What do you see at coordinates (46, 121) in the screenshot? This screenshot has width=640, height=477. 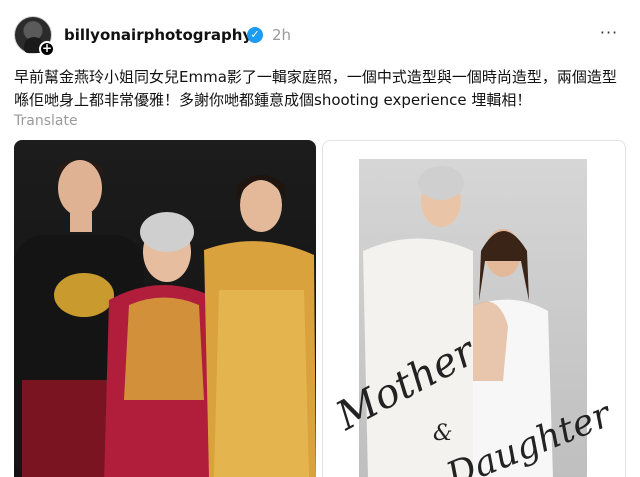 I see `translate-link: Translate` at bounding box center [46, 121].